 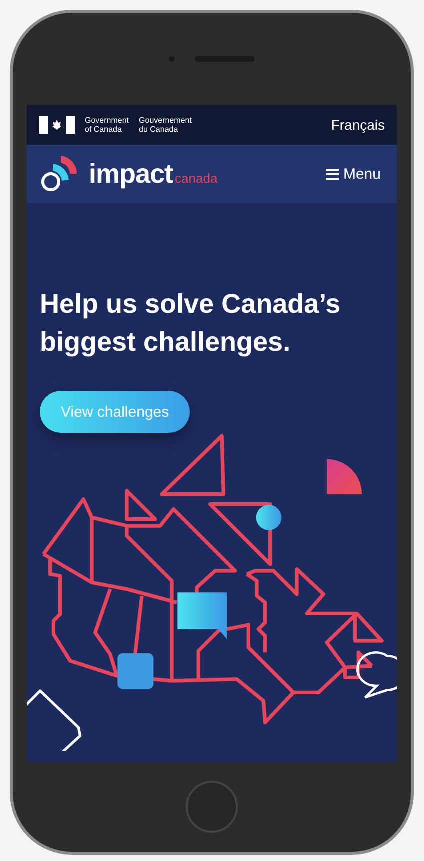 I want to click on government-name: Government of Canada, so click(x=107, y=125).